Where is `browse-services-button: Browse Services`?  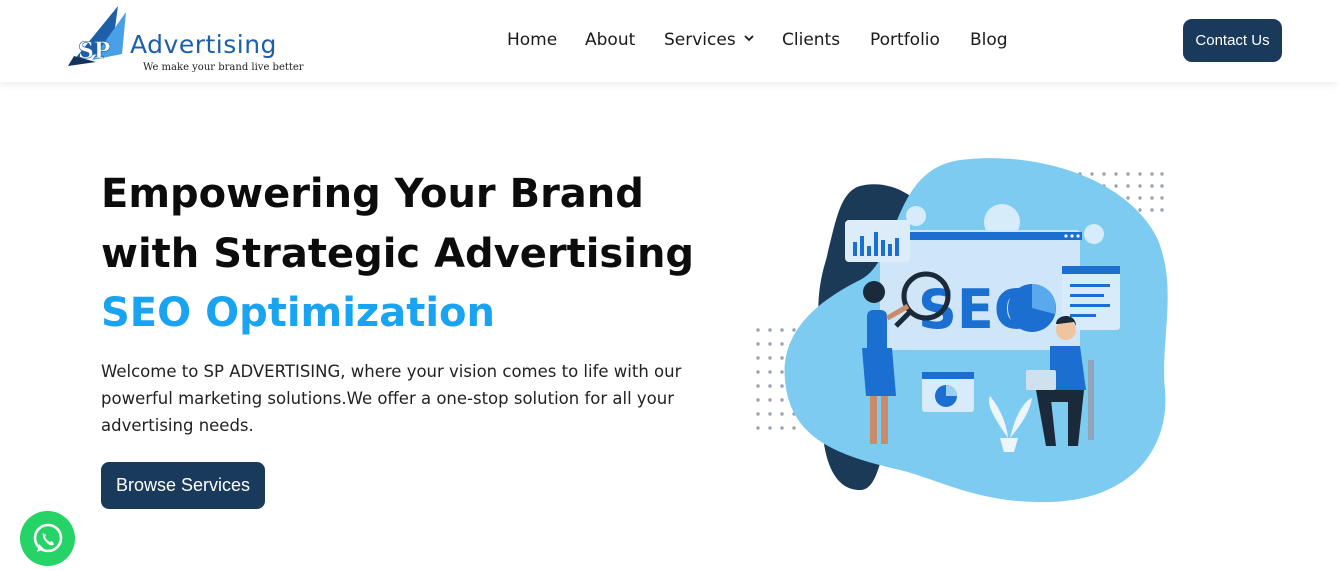
browse-services-button: Browse Services is located at coordinates (183, 485).